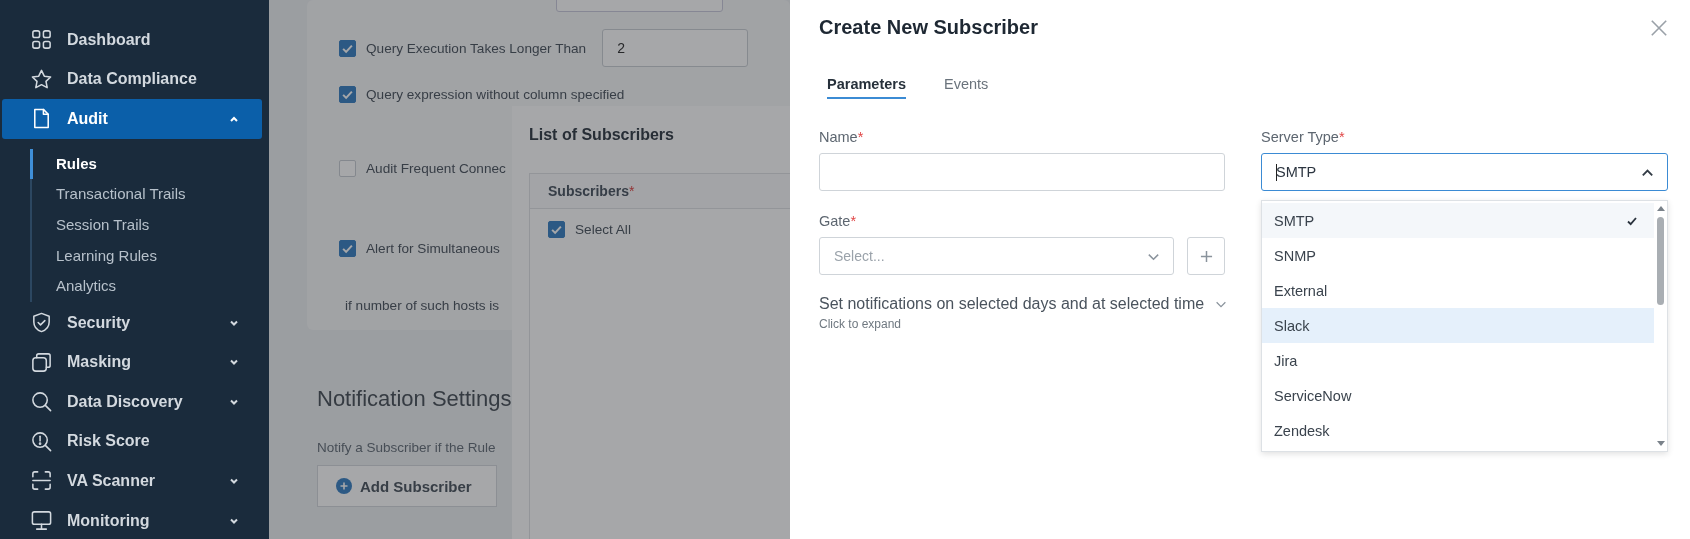 The width and height of the screenshot is (1690, 539). I want to click on squares-icon, so click(41, 362).